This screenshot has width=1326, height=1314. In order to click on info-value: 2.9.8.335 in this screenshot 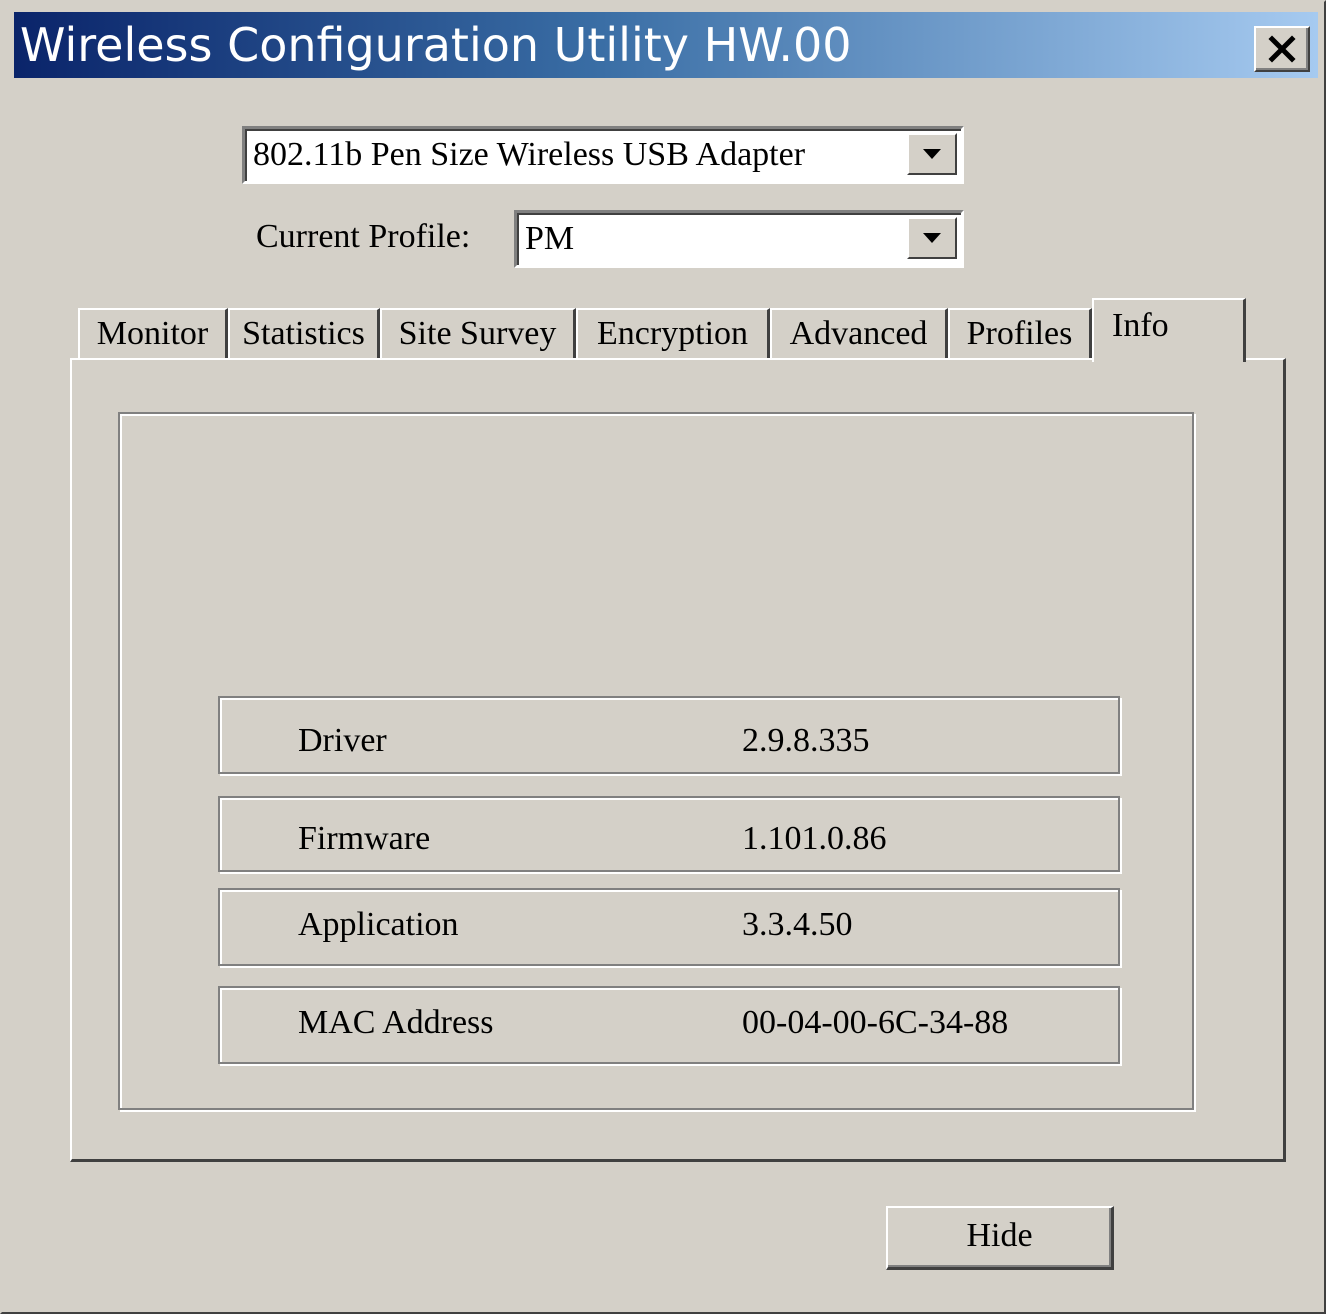, I will do `click(806, 740)`.